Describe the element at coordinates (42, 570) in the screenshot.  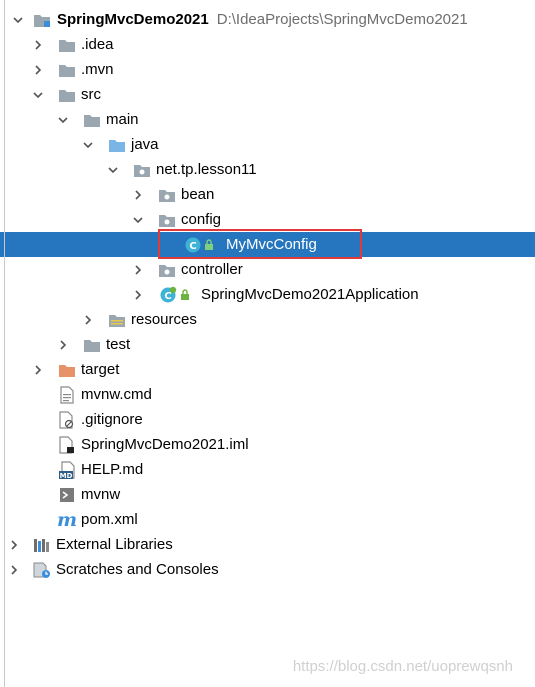
I see `scratches-icon` at that location.